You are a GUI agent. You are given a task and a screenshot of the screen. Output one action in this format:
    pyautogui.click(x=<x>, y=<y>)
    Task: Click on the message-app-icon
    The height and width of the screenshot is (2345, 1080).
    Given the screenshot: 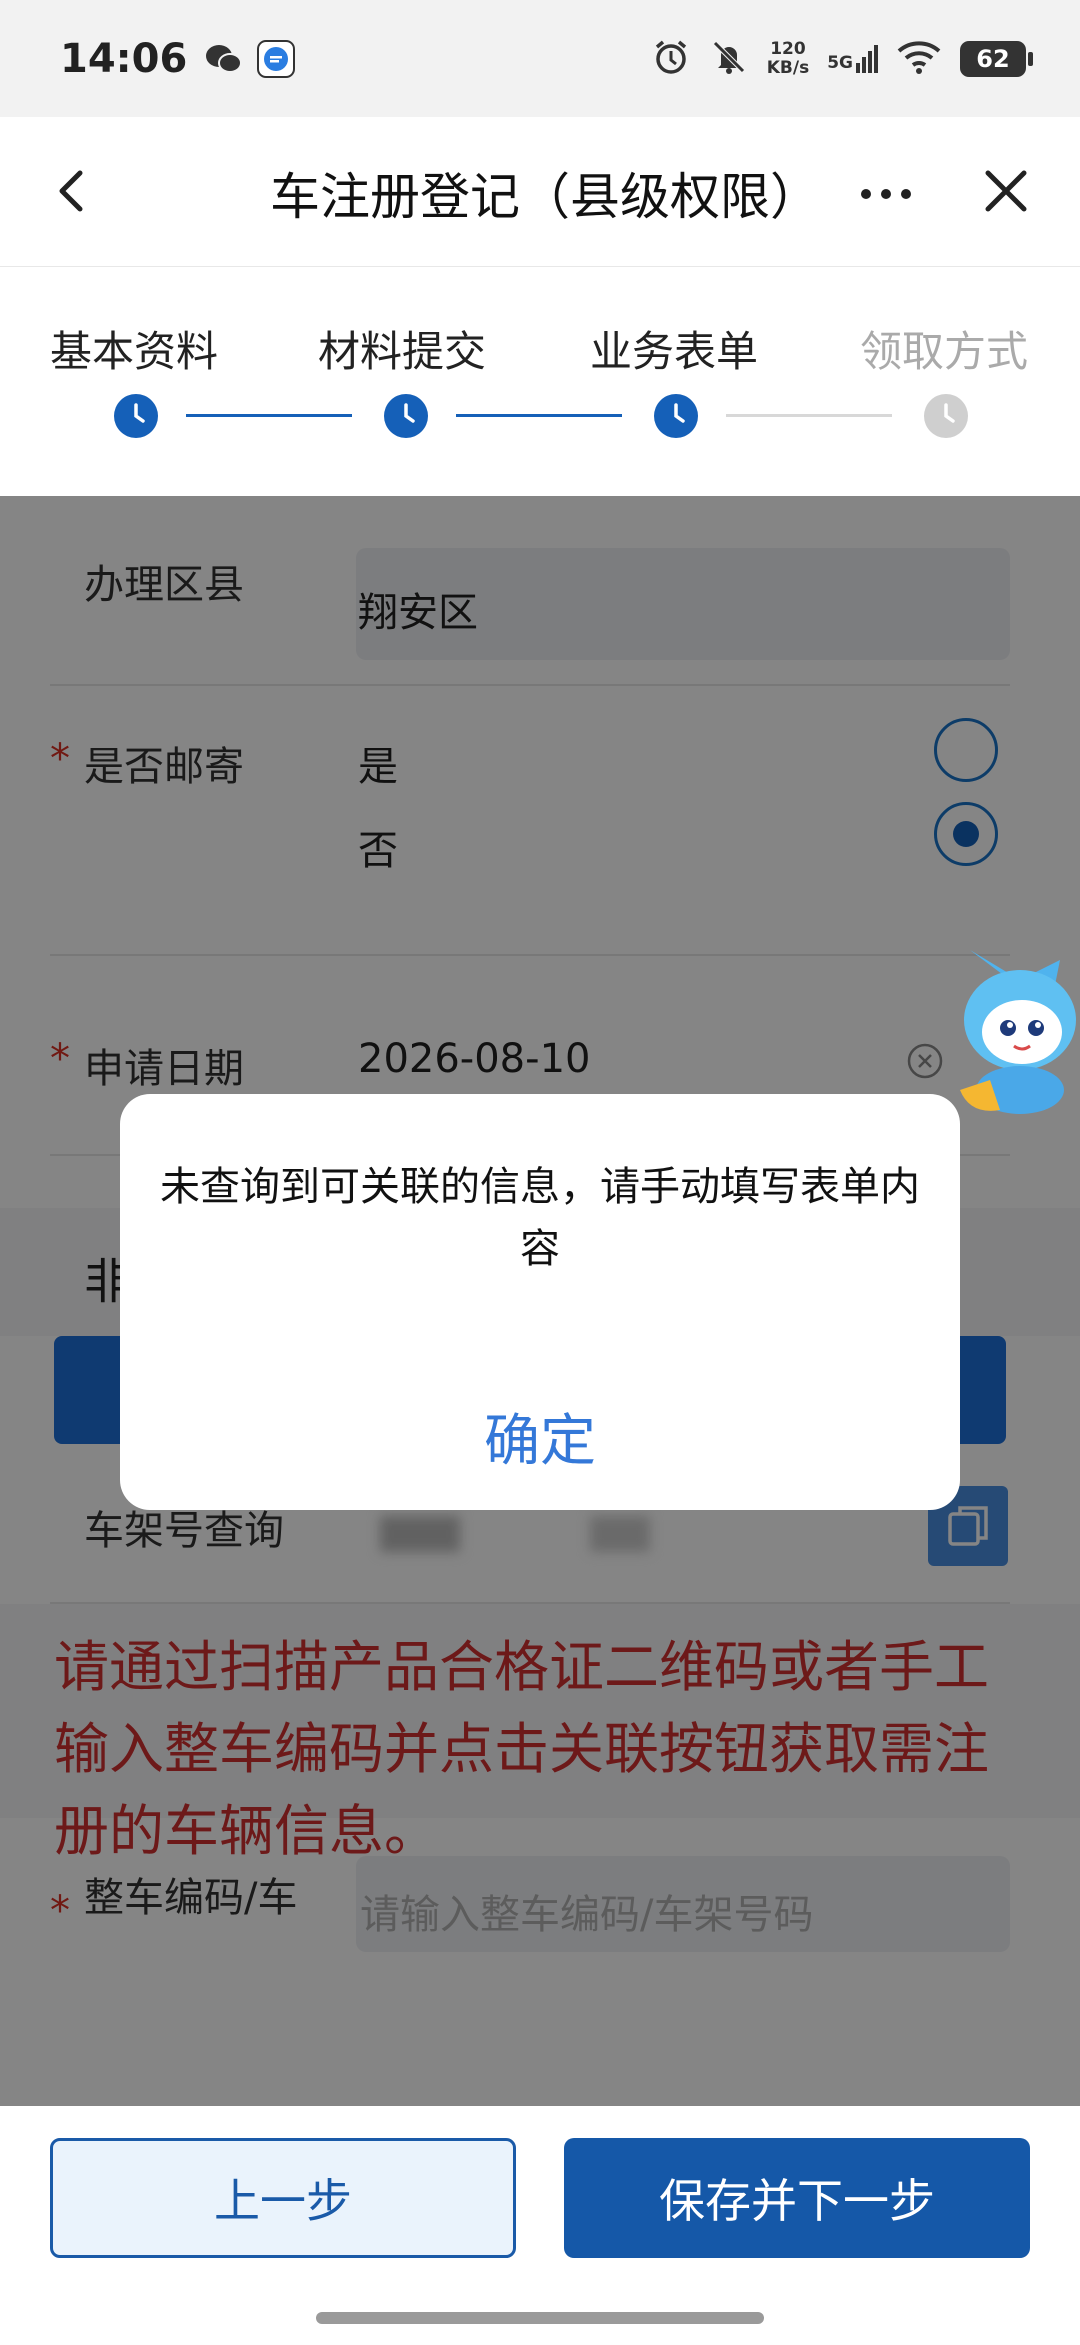 What is the action you would take?
    pyautogui.click(x=276, y=58)
    